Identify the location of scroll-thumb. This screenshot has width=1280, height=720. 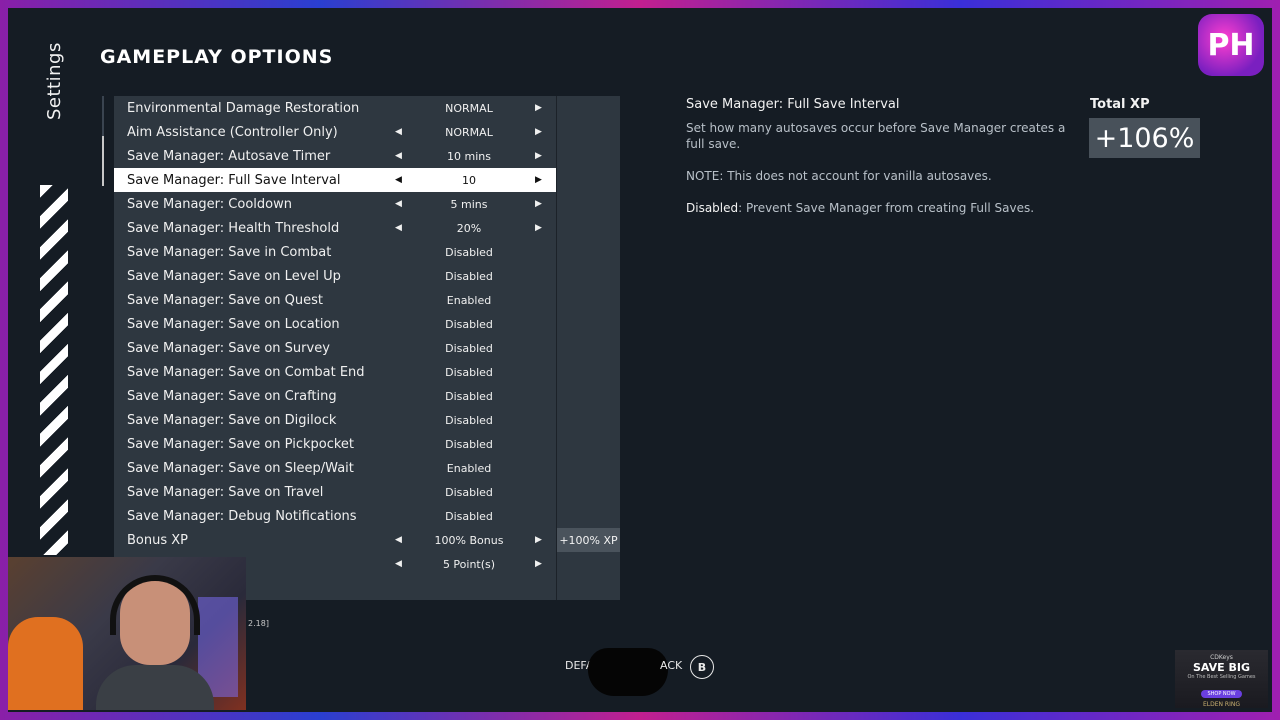
(103, 161).